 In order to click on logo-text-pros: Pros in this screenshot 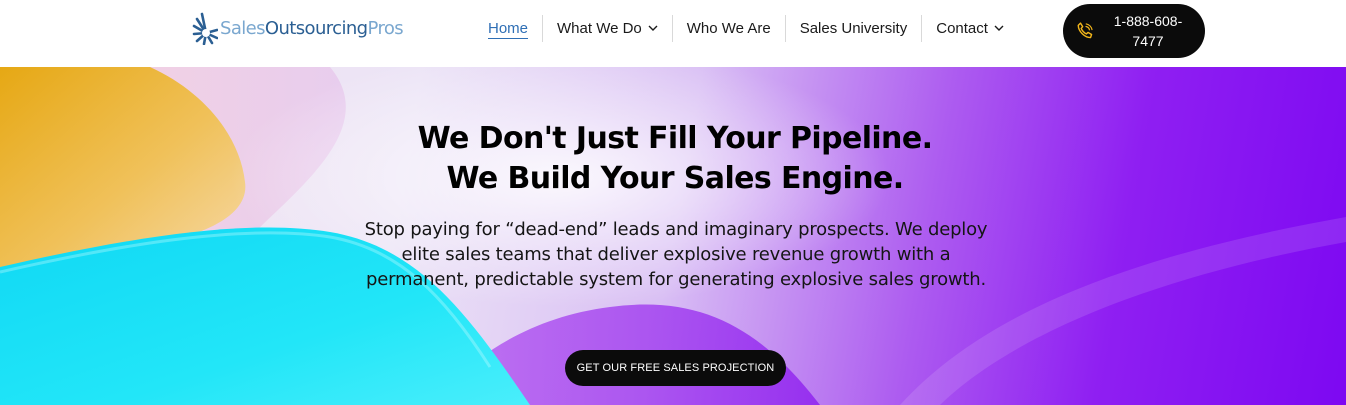, I will do `click(385, 28)`.